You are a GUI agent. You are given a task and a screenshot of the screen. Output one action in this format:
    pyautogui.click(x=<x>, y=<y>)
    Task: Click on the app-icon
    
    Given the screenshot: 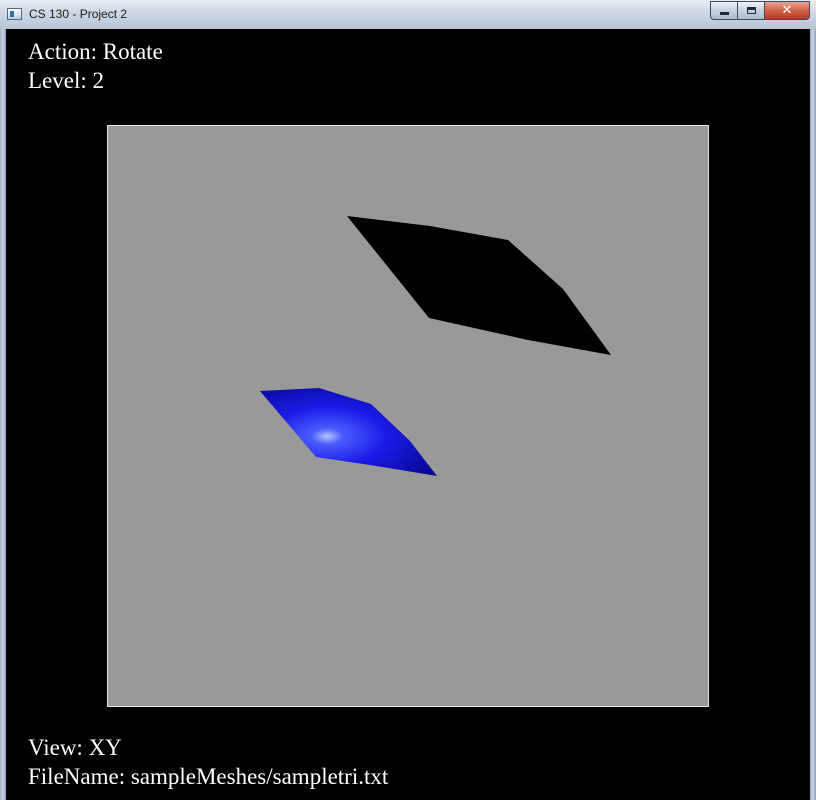 What is the action you would take?
    pyautogui.click(x=14, y=14)
    